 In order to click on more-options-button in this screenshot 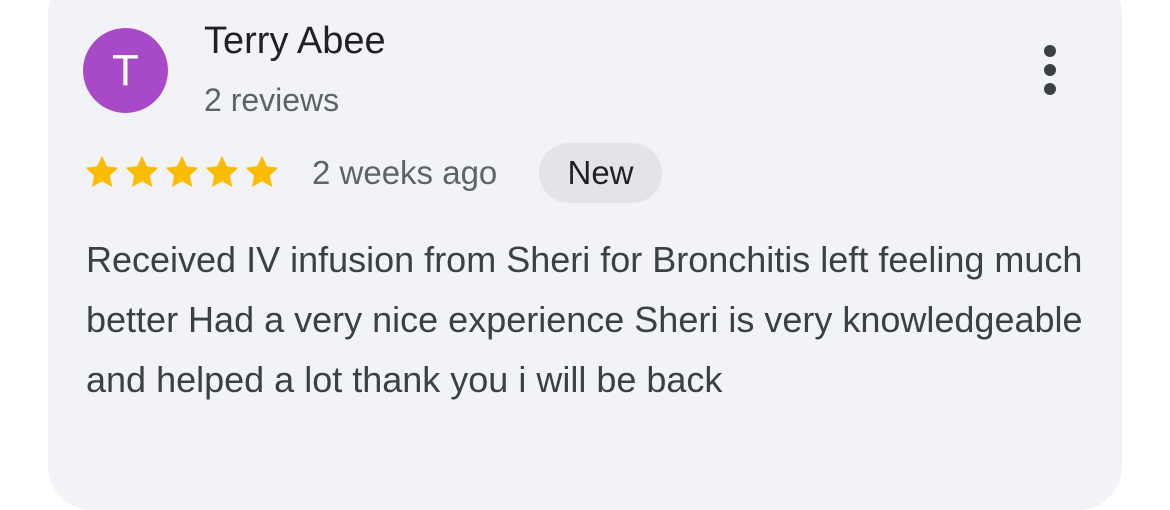, I will do `click(1050, 70)`.